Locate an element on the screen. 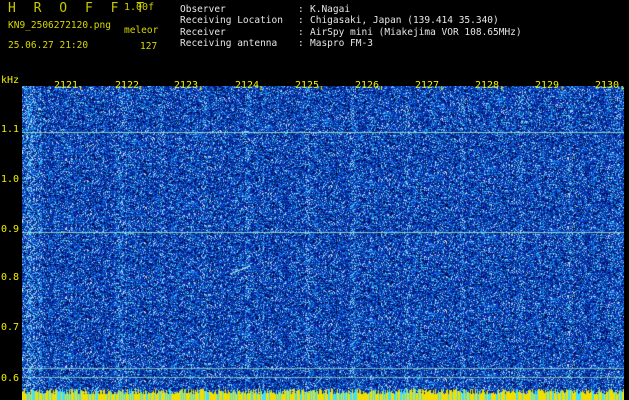 Image resolution: width=629 pixels, height=400 pixels. x-tick-label: 2124 is located at coordinates (247, 85).